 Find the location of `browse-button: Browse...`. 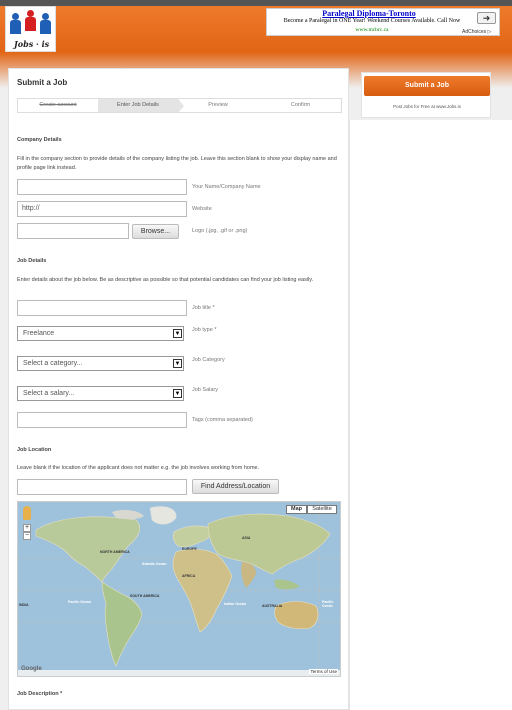

browse-button: Browse... is located at coordinates (155, 231).